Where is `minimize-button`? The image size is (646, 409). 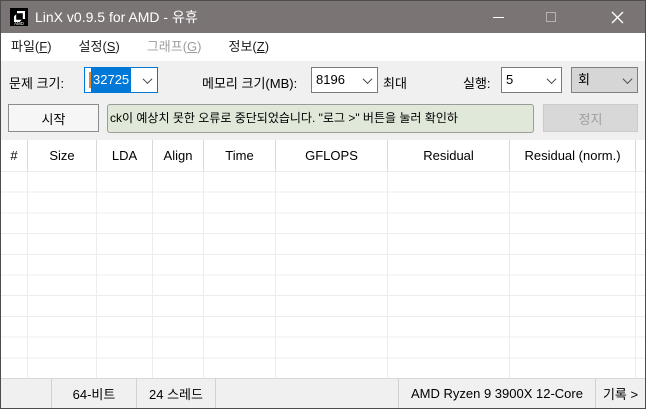
minimize-button is located at coordinates (498, 17).